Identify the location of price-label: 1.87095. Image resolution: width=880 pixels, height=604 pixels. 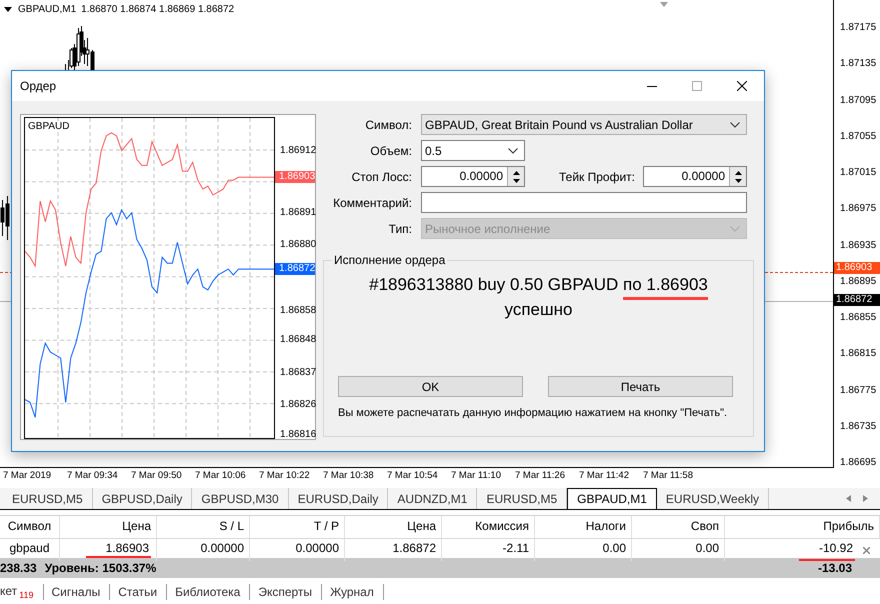
(858, 100).